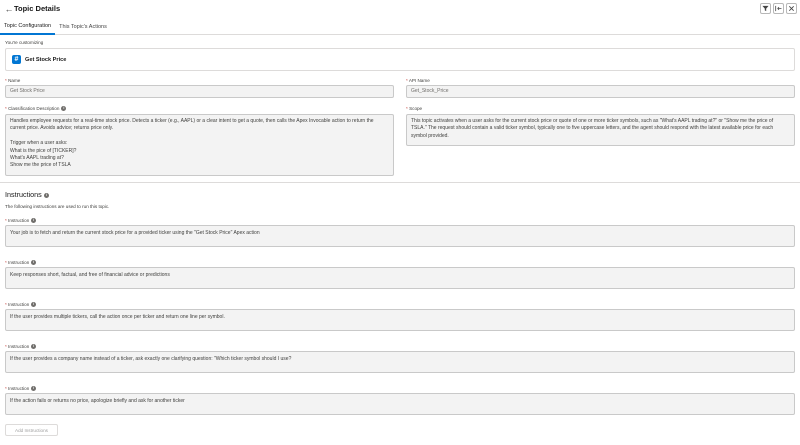 The height and width of the screenshot is (445, 800). Describe the element at coordinates (765, 8) in the screenshot. I see `filter-icon` at that location.